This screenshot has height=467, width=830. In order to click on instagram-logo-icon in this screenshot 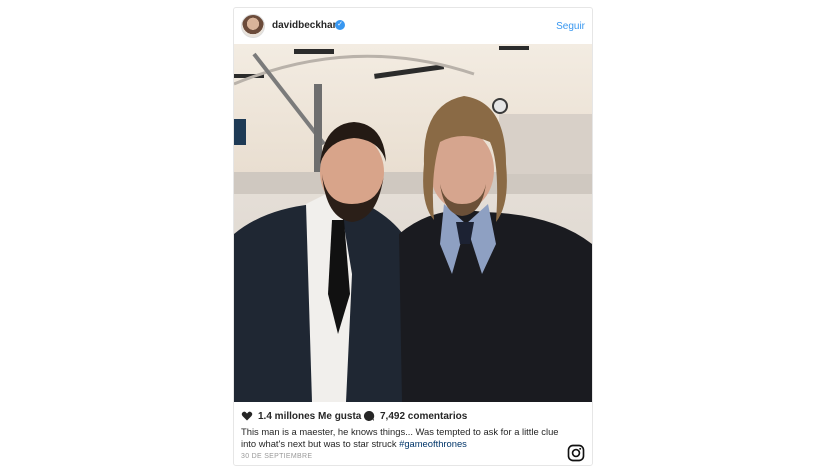, I will do `click(576, 453)`.